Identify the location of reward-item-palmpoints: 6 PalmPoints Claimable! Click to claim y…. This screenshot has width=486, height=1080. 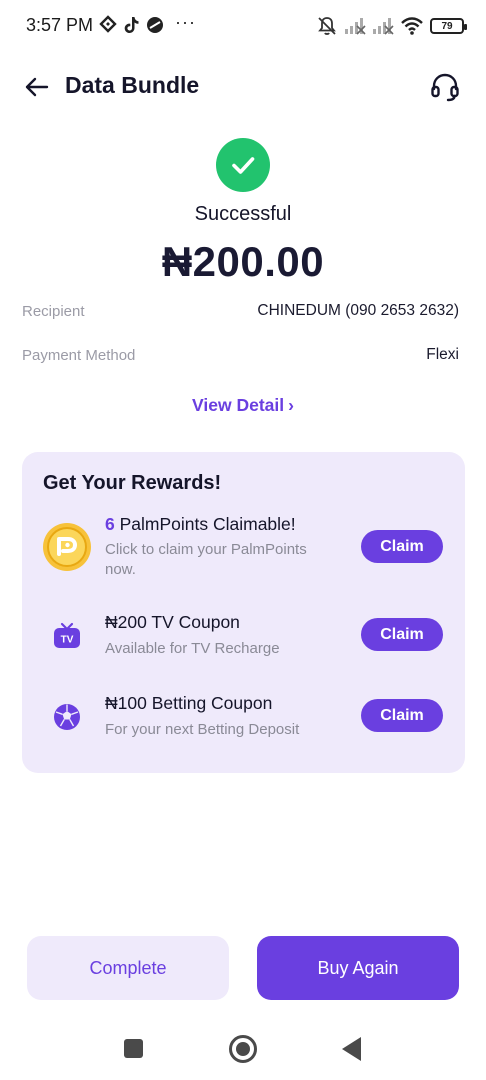
(243, 547).